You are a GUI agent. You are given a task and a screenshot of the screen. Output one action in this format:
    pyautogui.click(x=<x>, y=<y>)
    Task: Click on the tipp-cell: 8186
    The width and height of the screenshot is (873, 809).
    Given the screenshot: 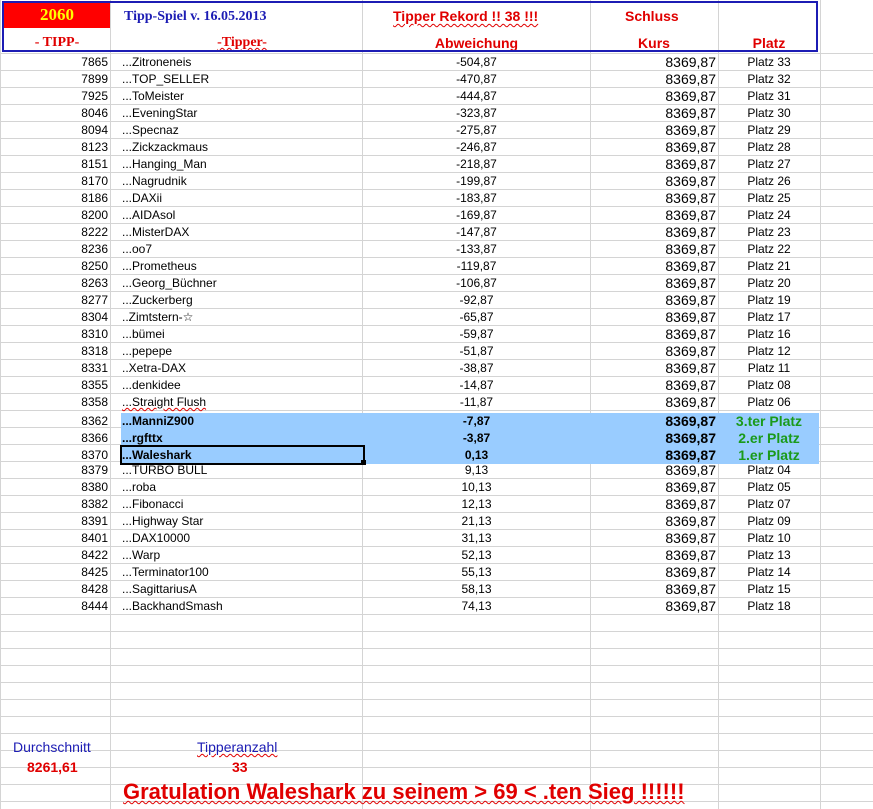 What is the action you would take?
    pyautogui.click(x=54, y=198)
    